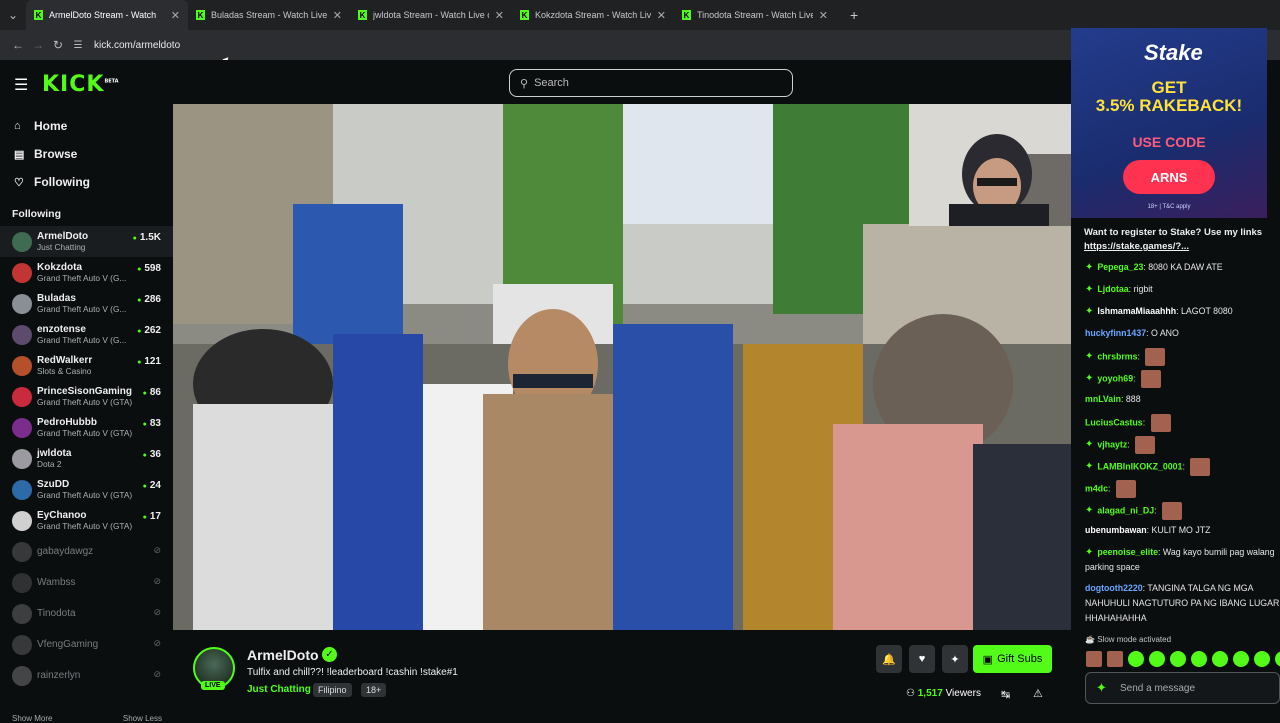 The image size is (1280, 723). What do you see at coordinates (362, 15) in the screenshot?
I see `kick-favicon-icon: K` at bounding box center [362, 15].